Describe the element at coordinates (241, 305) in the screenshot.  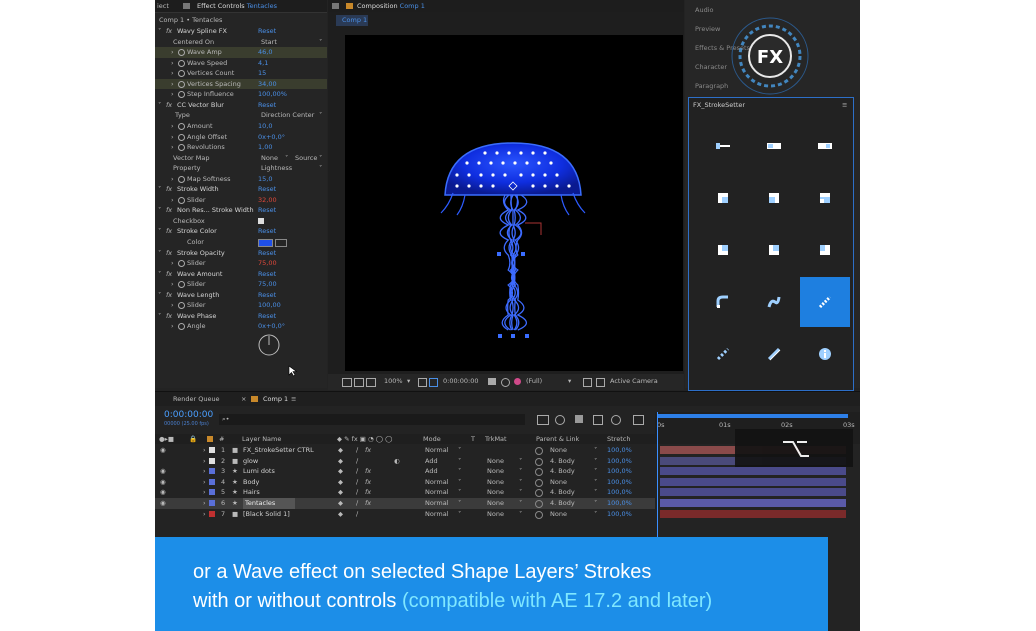
I see `effect-param-row: › Slider 100,00` at that location.